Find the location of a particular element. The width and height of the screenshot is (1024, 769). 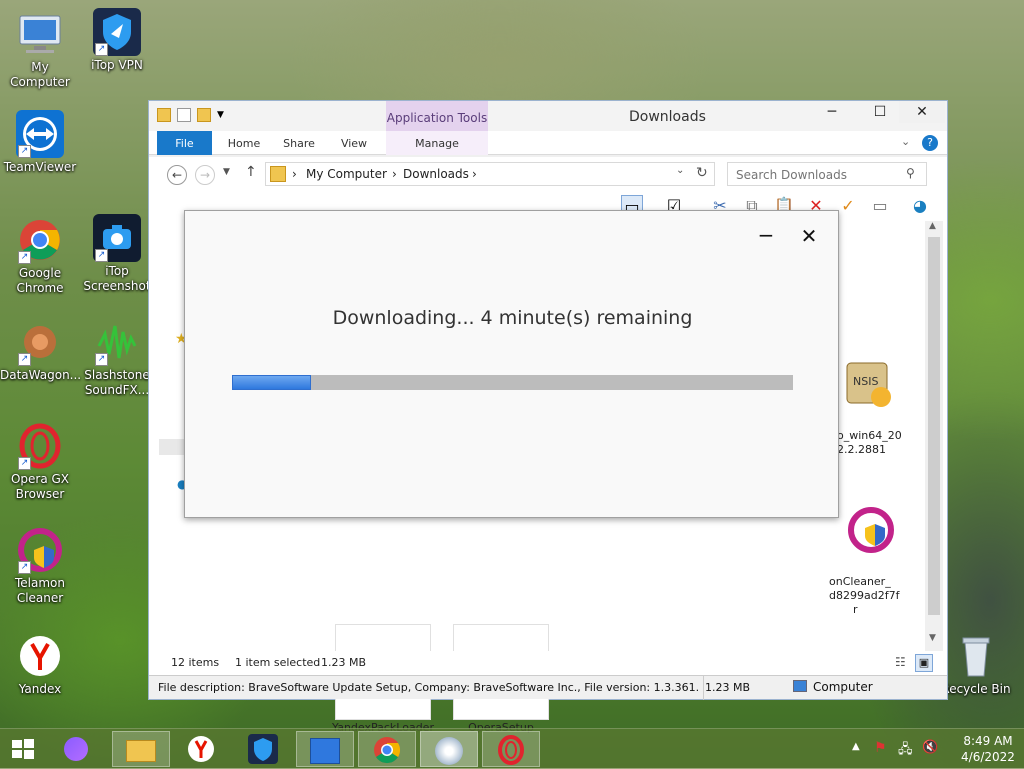

telamon-cleaner-icon: ↗ is located at coordinates (40, 550).